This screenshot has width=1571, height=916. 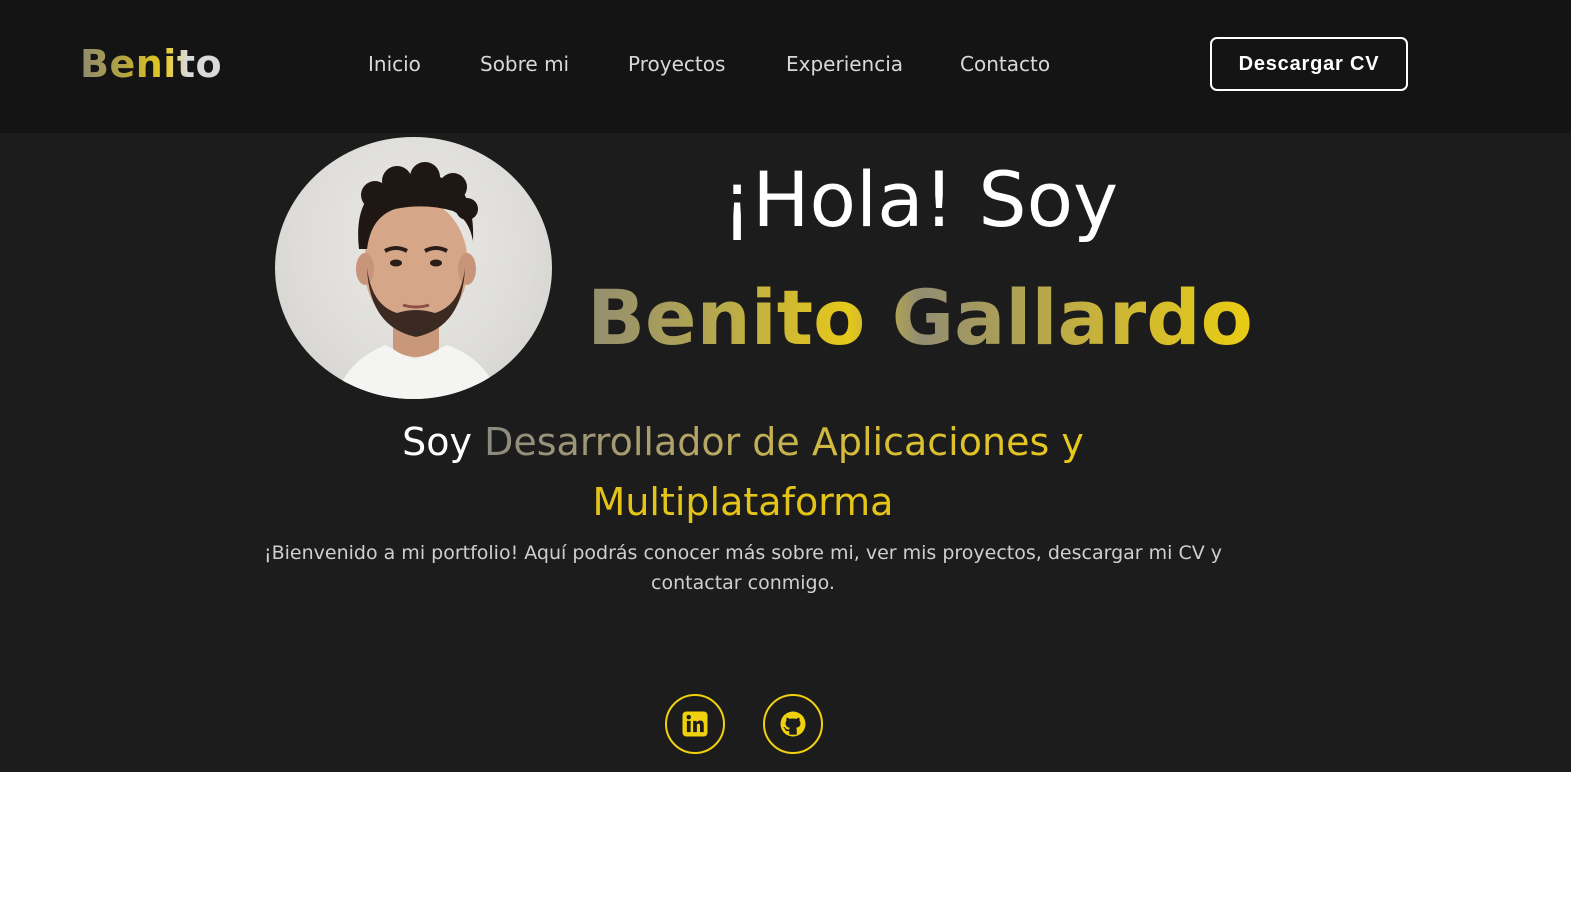 What do you see at coordinates (743, 502) in the screenshot?
I see `role-line-2: Multiplataforma` at bounding box center [743, 502].